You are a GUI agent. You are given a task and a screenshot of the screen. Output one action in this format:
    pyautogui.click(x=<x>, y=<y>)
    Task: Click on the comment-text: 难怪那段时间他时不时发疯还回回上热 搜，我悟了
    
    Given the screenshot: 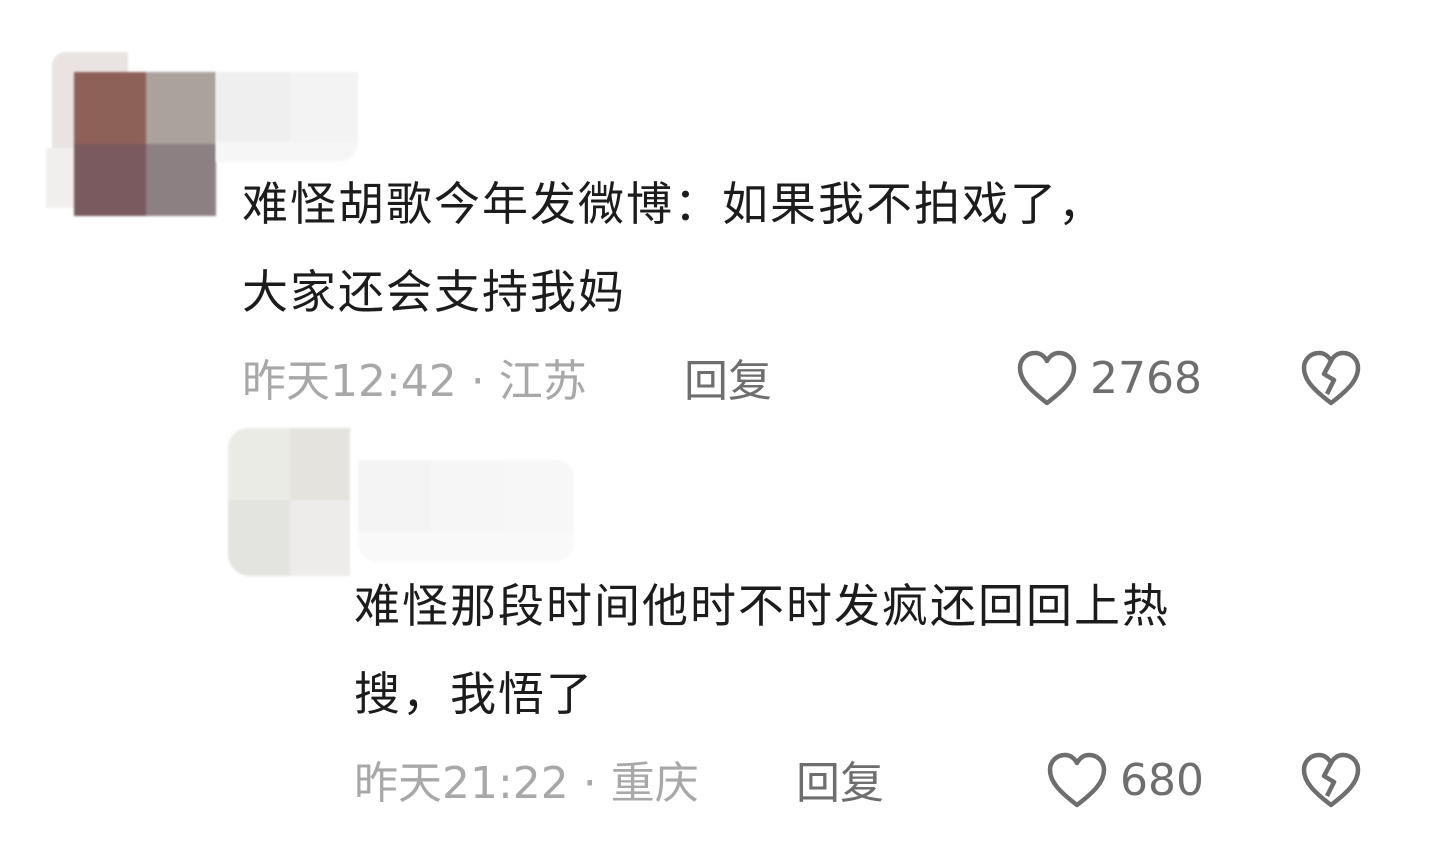 What is the action you would take?
    pyautogui.click(x=762, y=650)
    